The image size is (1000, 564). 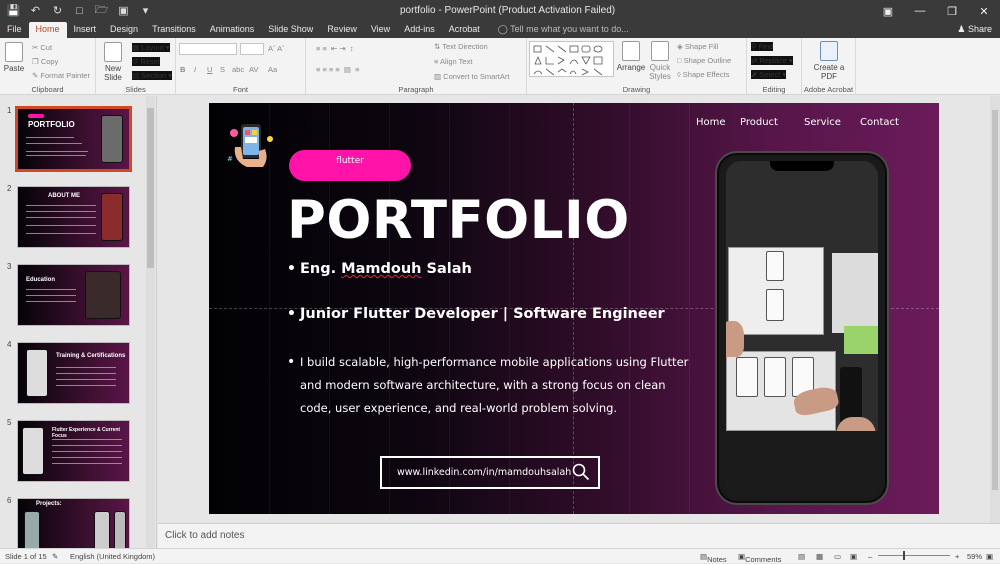 I want to click on thumbnail-scrollbar, so click(x=150, y=322).